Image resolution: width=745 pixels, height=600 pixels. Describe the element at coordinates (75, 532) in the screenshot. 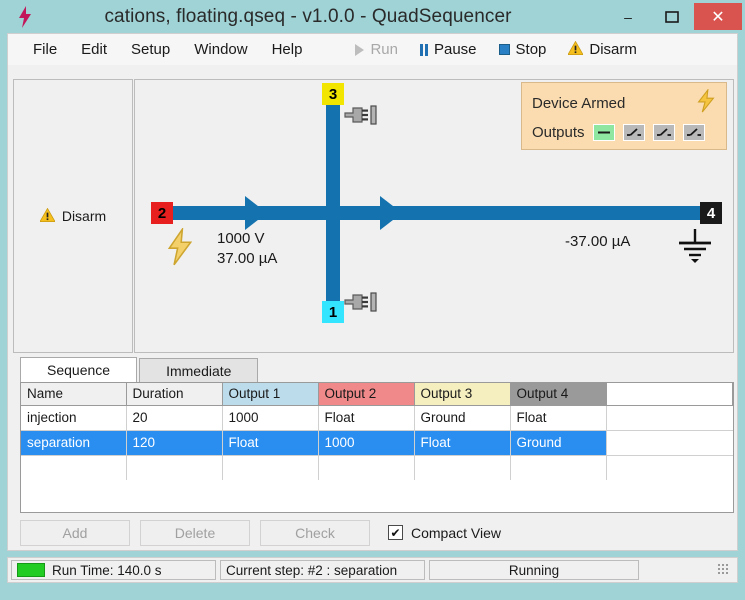

I see `add-button: Add` at that location.